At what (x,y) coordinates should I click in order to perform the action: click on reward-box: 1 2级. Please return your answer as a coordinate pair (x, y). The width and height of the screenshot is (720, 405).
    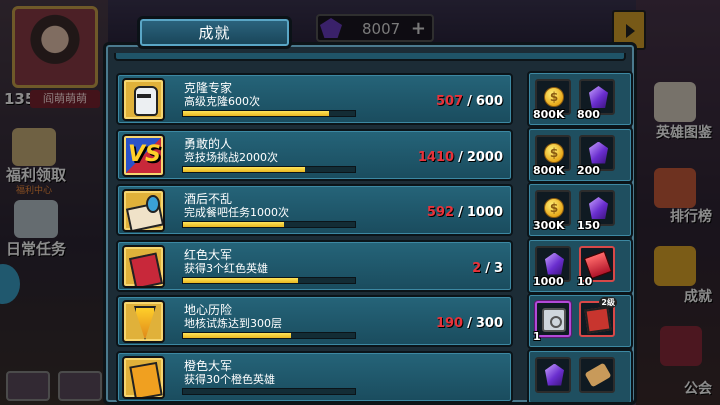
    Looking at the image, I should click on (580, 321).